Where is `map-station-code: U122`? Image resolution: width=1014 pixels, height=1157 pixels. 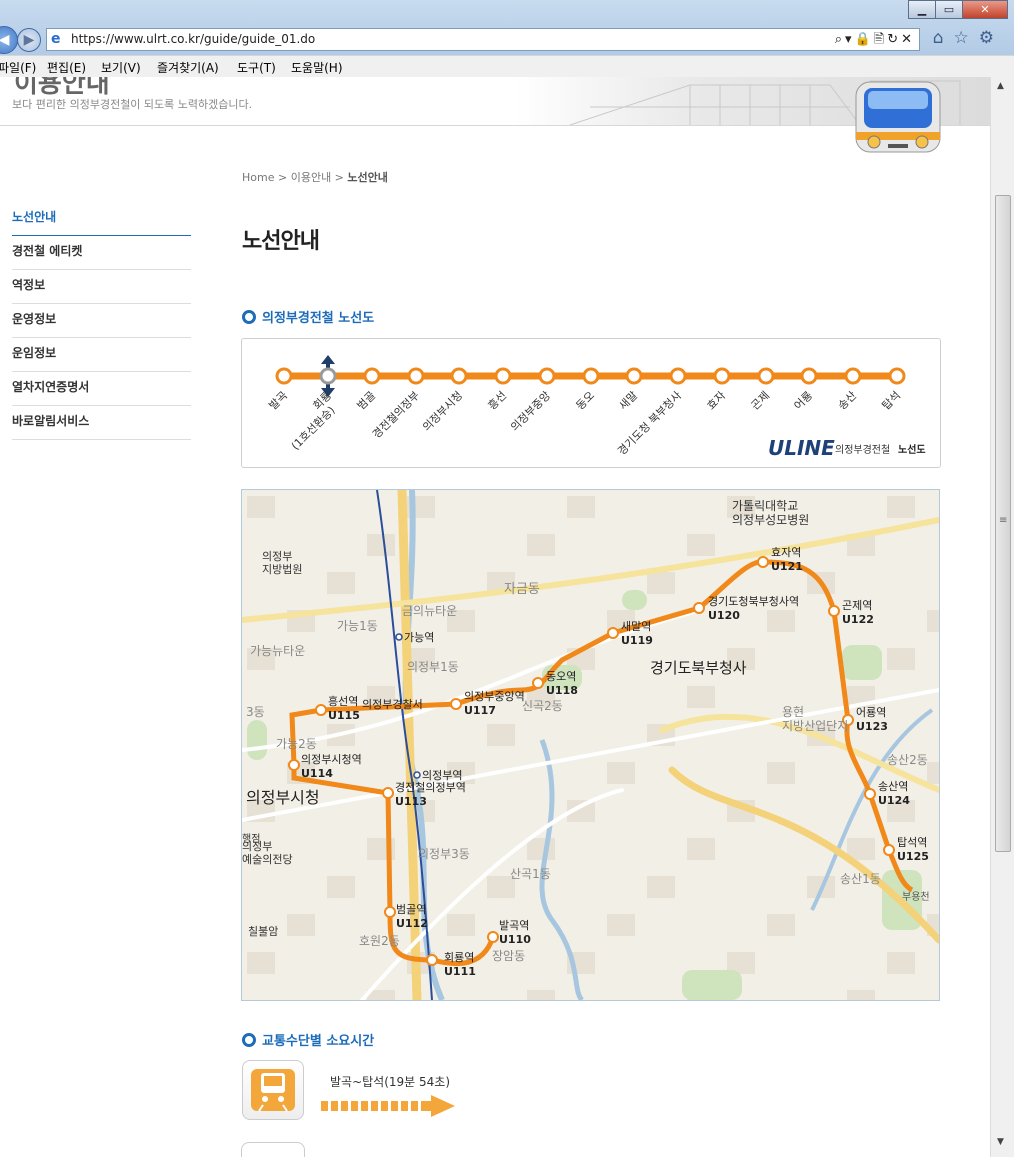 map-station-code: U122 is located at coordinates (858, 619).